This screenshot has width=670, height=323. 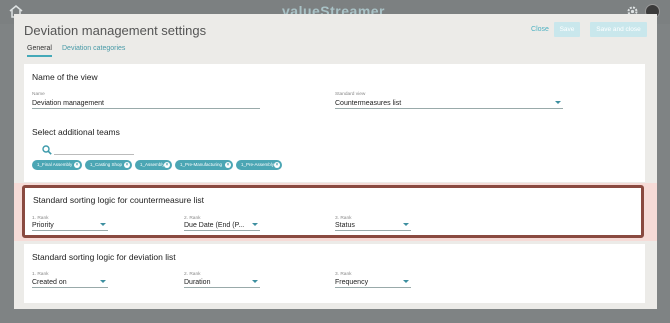 What do you see at coordinates (222, 283) in the screenshot?
I see `rank-select: Duration` at bounding box center [222, 283].